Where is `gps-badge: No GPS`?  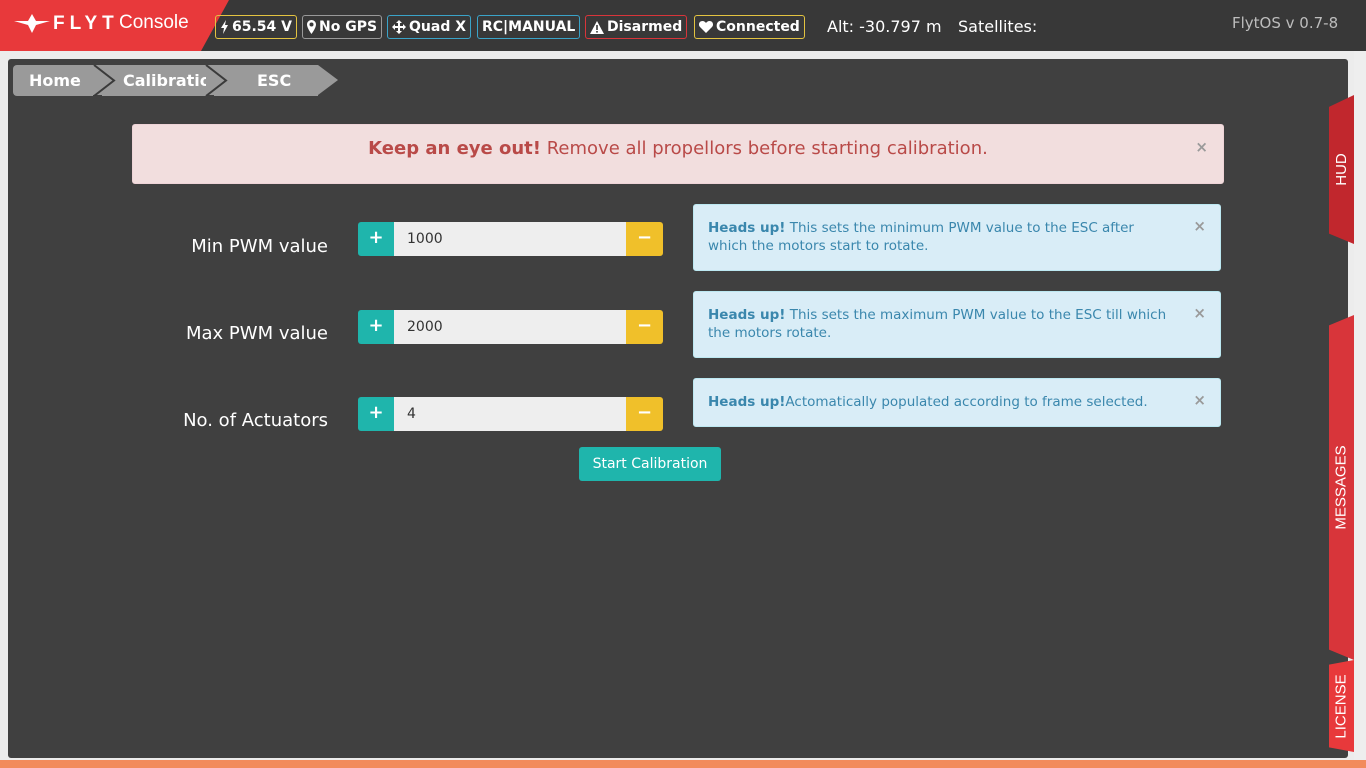
gps-badge: No GPS is located at coordinates (342, 27).